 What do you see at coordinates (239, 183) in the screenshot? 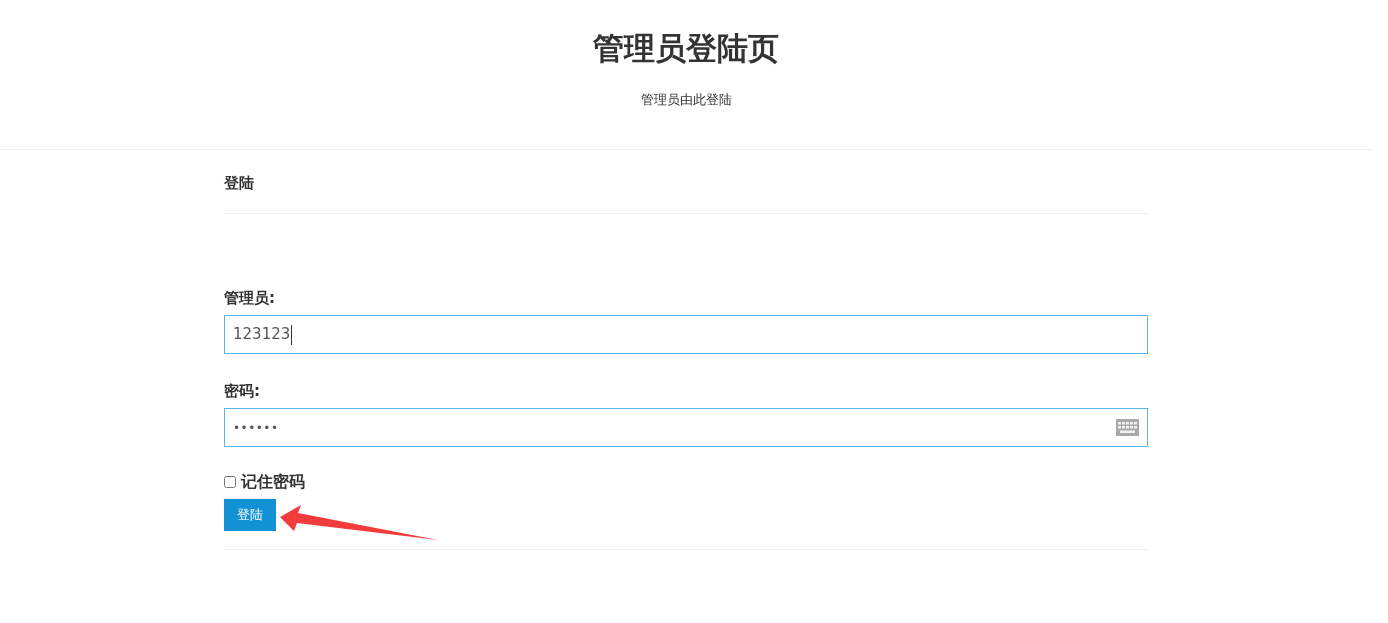
I see `panel-heading: 登陆` at bounding box center [239, 183].